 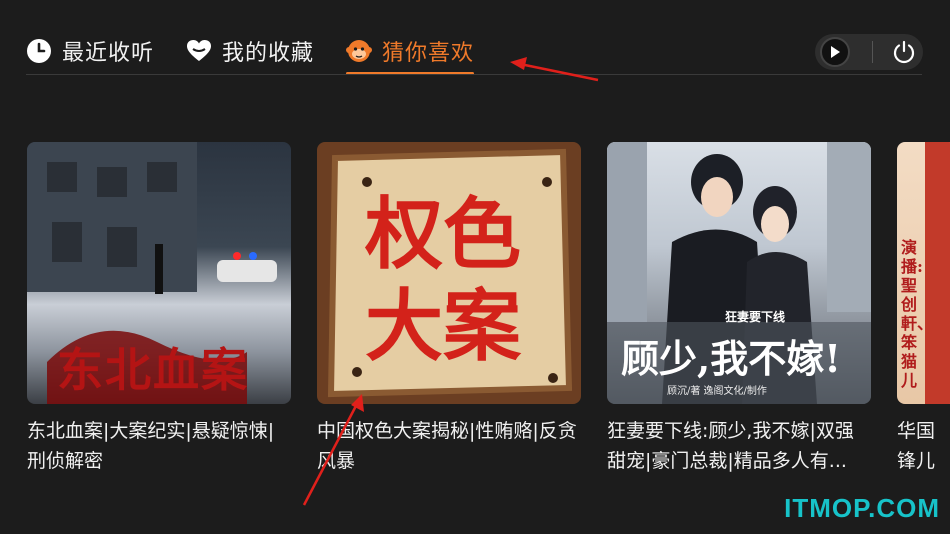 What do you see at coordinates (447, 446) in the screenshot?
I see `book-title: 中国权色大案揭秘|性贿赂|反贪风暴` at bounding box center [447, 446].